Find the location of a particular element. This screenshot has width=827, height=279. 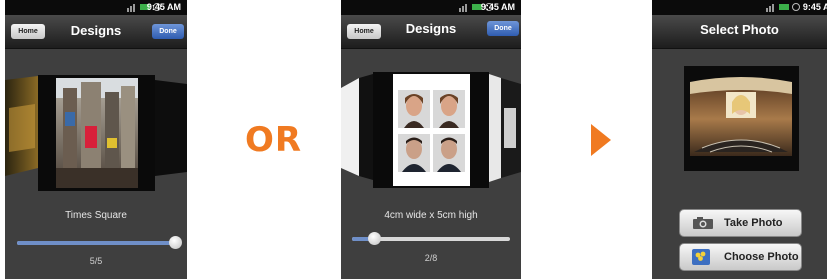

battery-icon is located at coordinates (784, 7).